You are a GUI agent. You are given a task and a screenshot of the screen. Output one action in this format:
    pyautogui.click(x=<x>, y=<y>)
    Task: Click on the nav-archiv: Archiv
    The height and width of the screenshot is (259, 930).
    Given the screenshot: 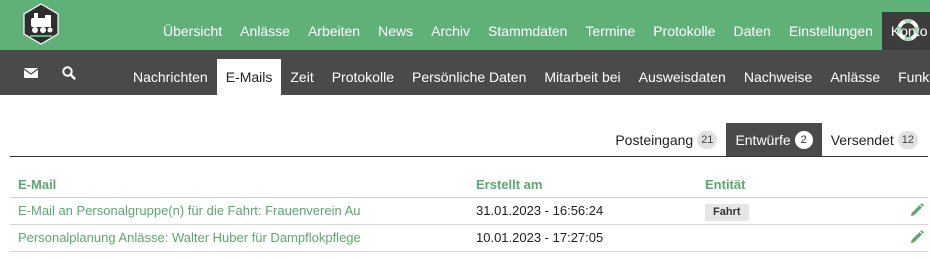 What is the action you would take?
    pyautogui.click(x=450, y=31)
    